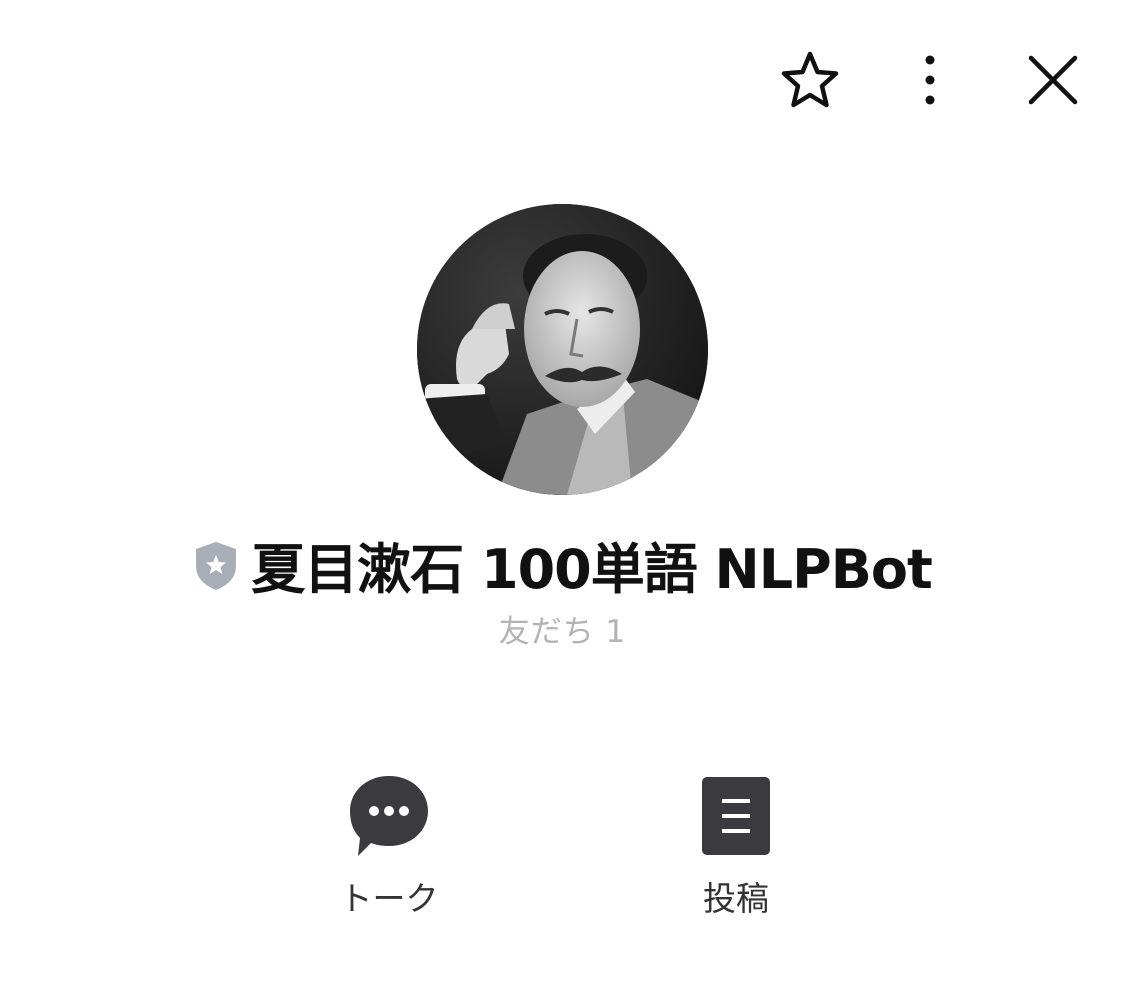  What do you see at coordinates (562, 628) in the screenshot?
I see `friends-count: 友だち 1` at bounding box center [562, 628].